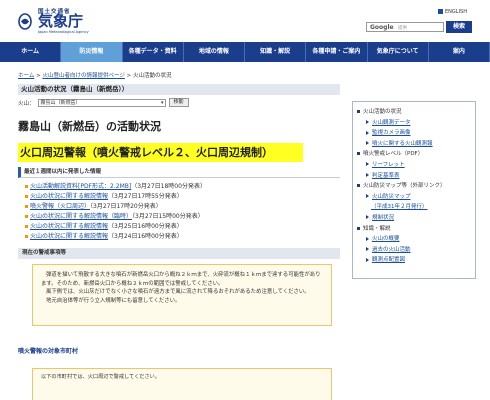 This screenshot has height=400, width=490. Describe the element at coordinates (182, 384) in the screenshot. I see `municipalities-box: 以下の市町村では、火口周辺で警戒してください。` at that location.